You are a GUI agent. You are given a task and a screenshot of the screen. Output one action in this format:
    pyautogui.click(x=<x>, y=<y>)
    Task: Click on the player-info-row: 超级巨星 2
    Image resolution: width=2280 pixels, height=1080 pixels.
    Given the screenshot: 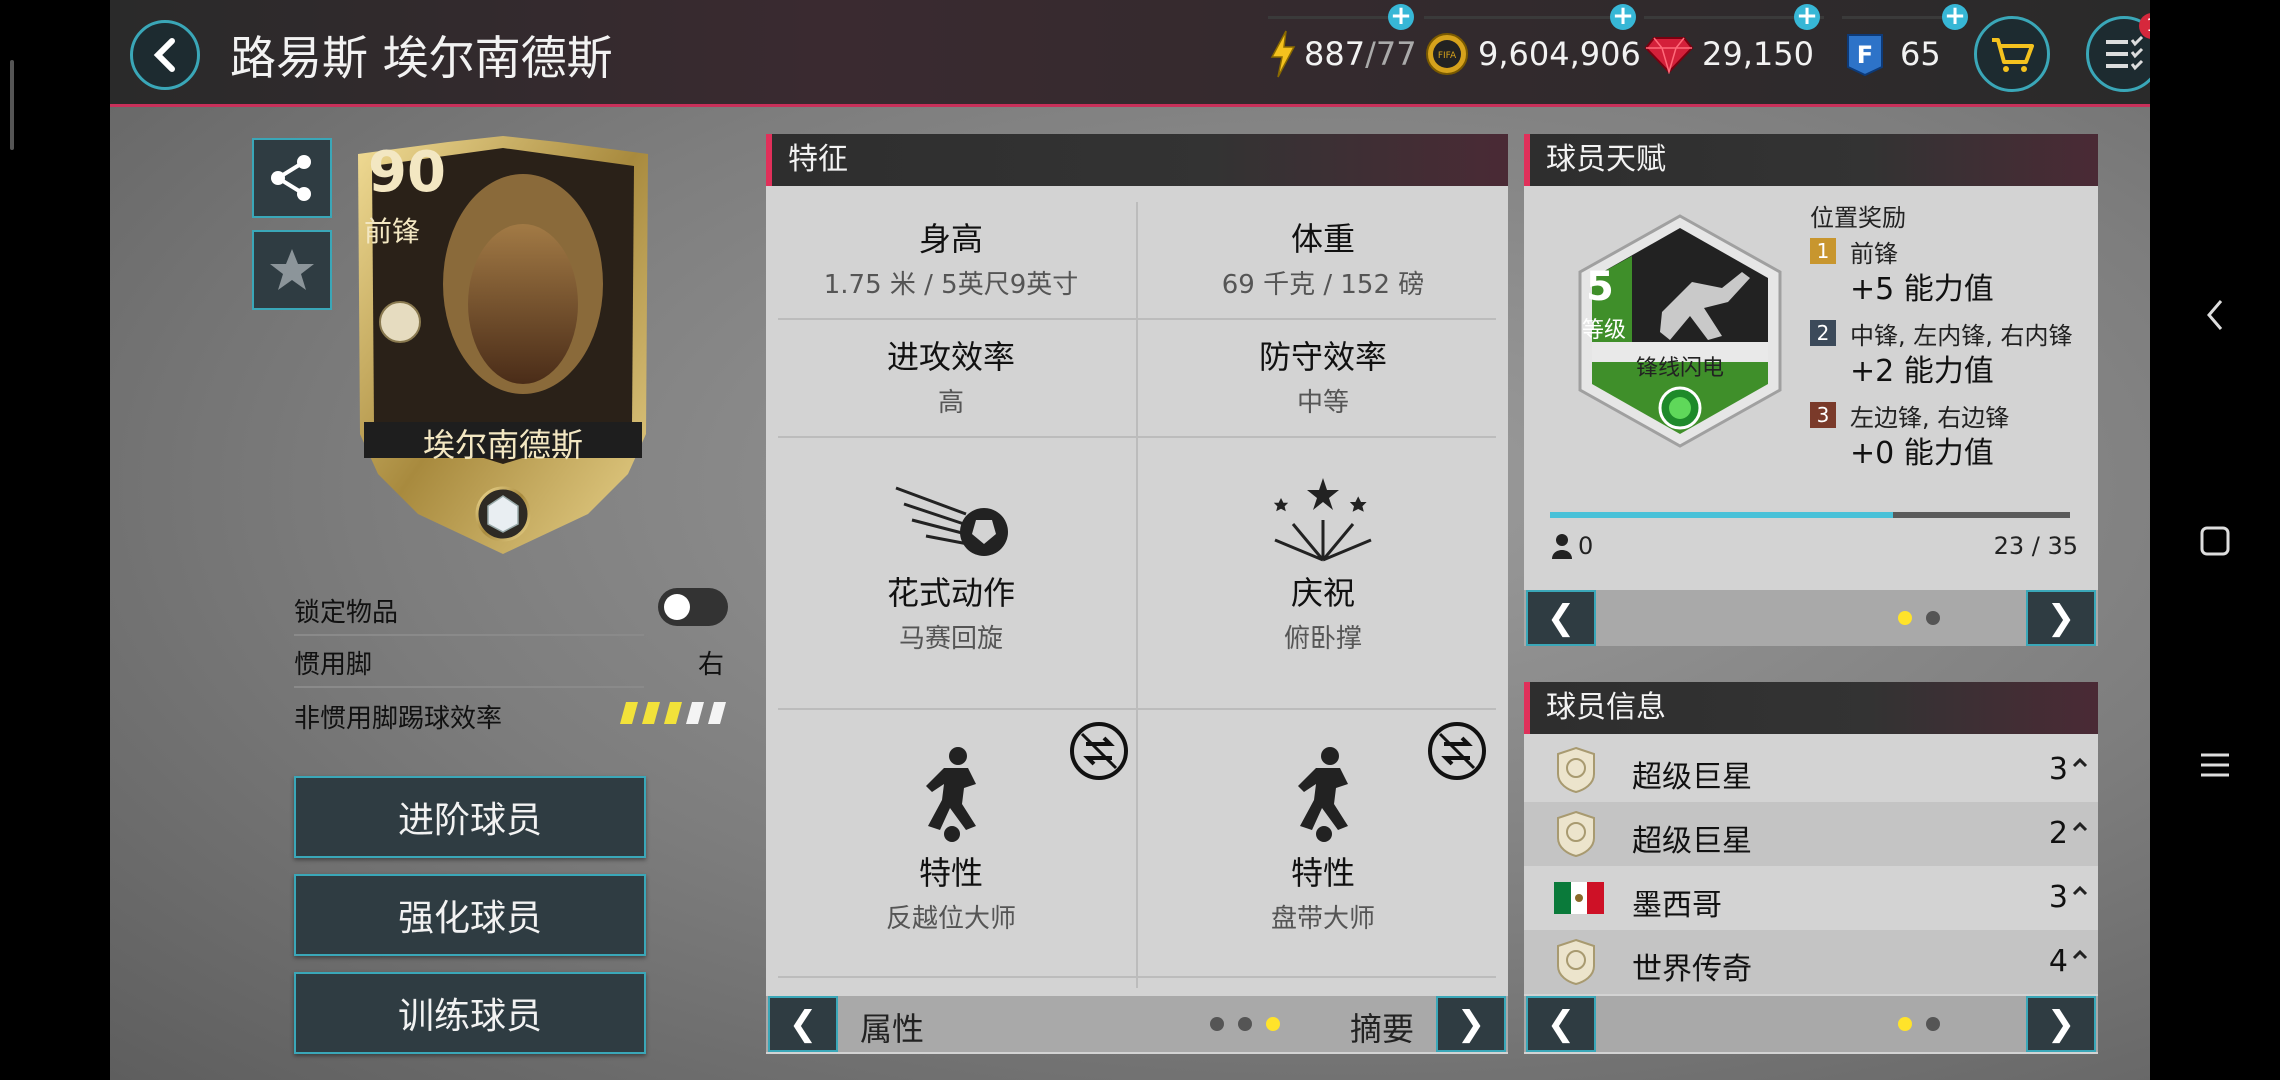 What is the action you would take?
    pyautogui.click(x=1811, y=834)
    